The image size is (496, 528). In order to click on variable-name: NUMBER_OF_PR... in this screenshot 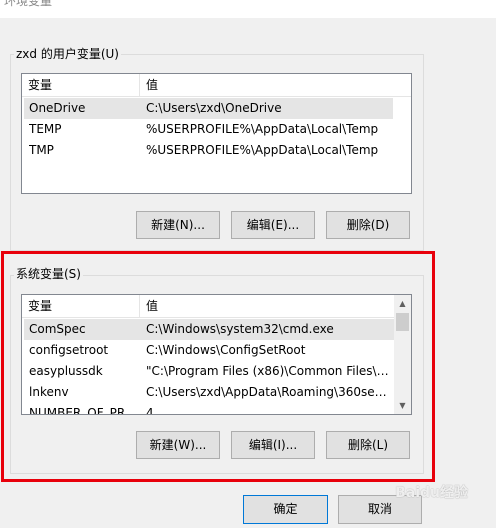, I will do `click(83, 410)`.